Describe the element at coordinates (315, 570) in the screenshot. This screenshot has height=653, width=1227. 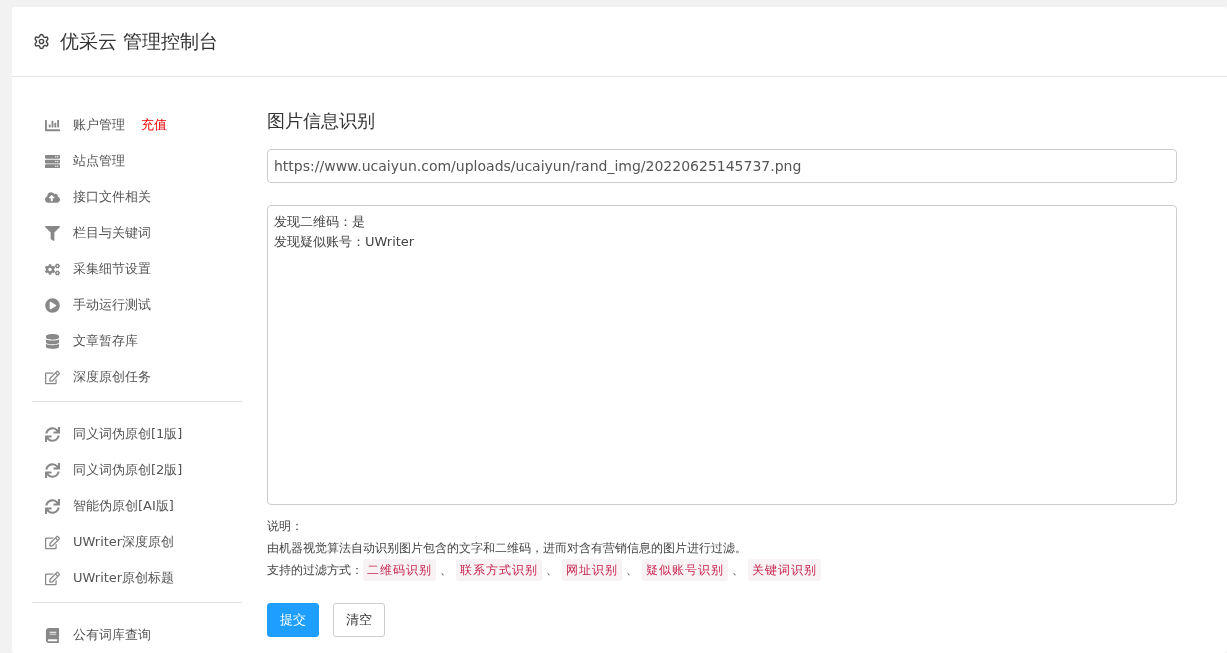
I see `methods-label: 支持的过滤方式：` at that location.